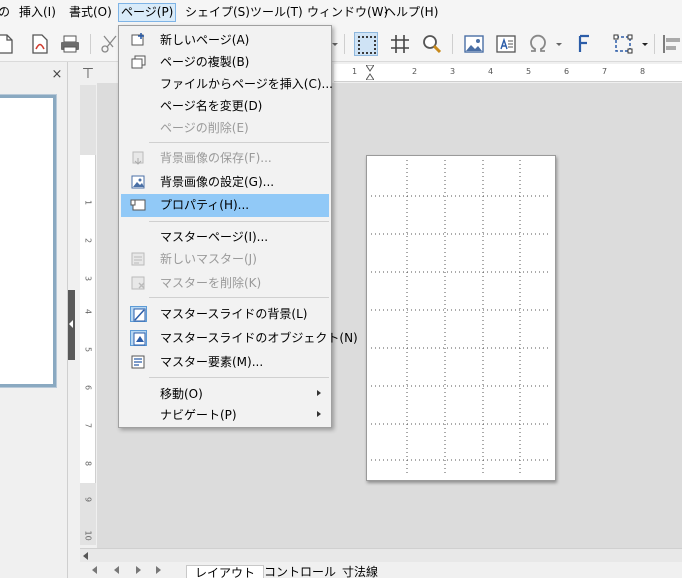 The height and width of the screenshot is (578, 682). I want to click on hruler-label: 3, so click(453, 71).